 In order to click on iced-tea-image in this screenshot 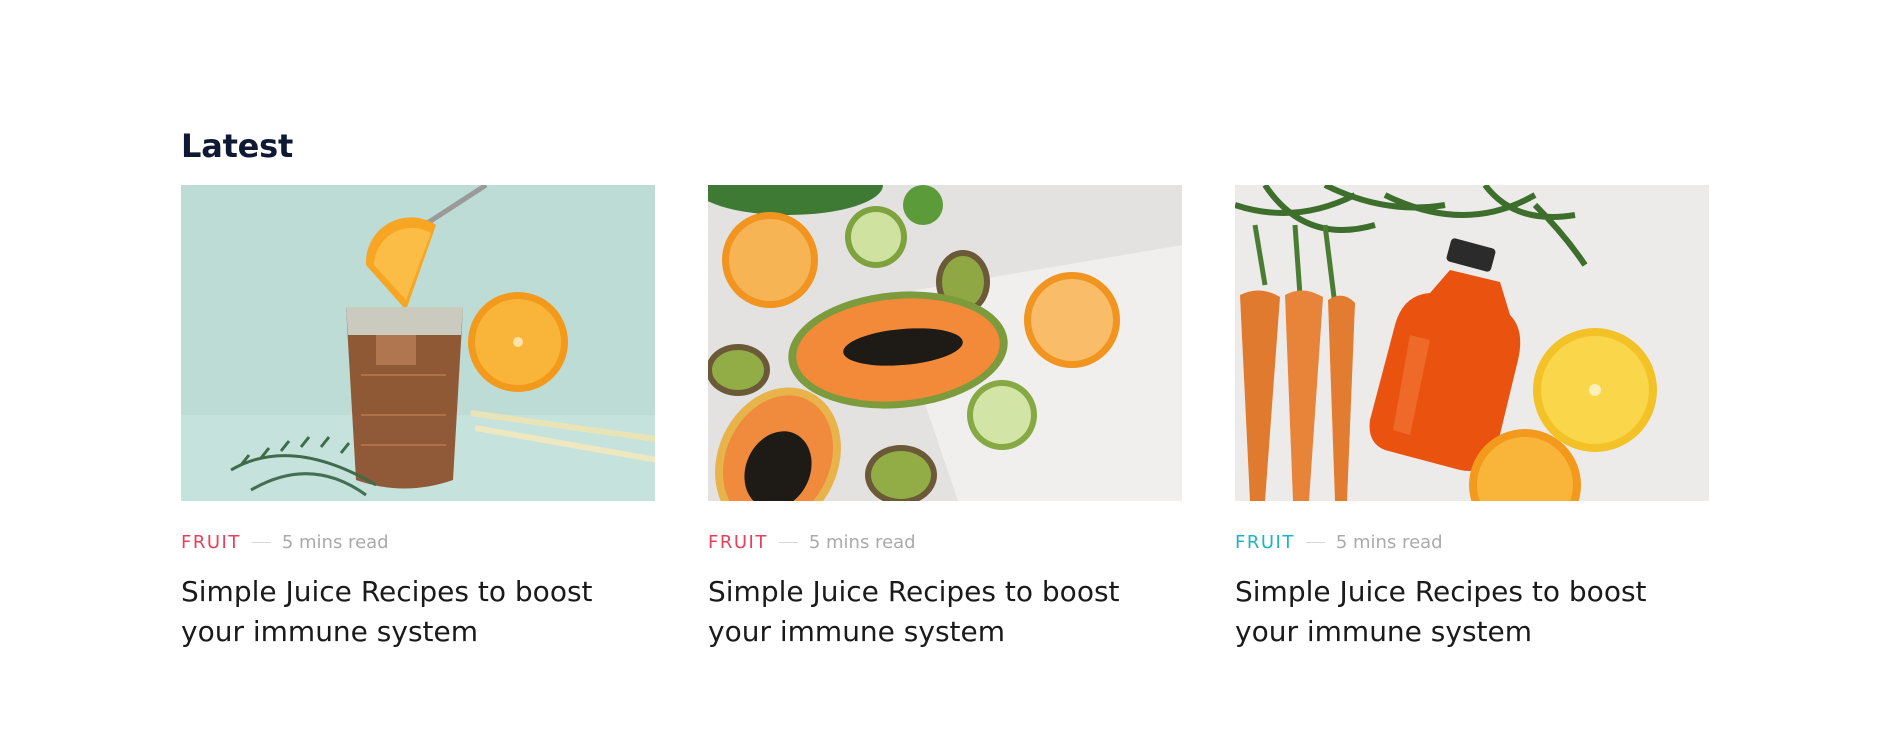, I will do `click(418, 343)`.